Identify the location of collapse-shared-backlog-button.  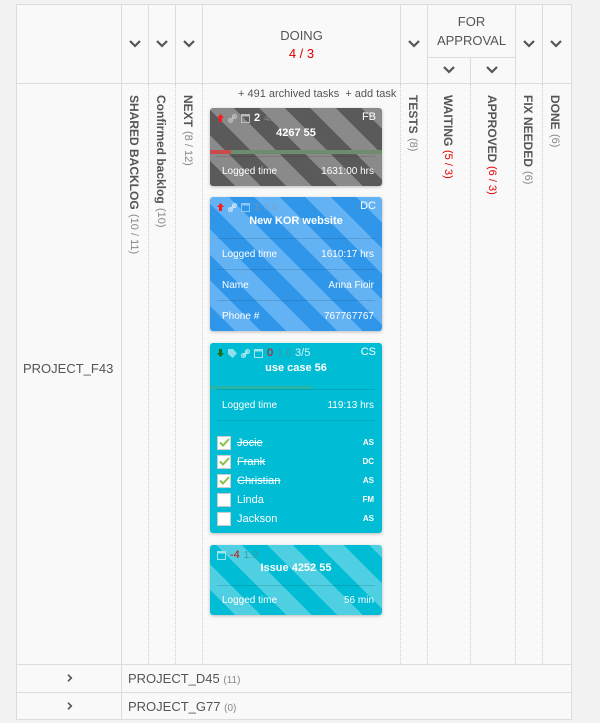
(135, 44).